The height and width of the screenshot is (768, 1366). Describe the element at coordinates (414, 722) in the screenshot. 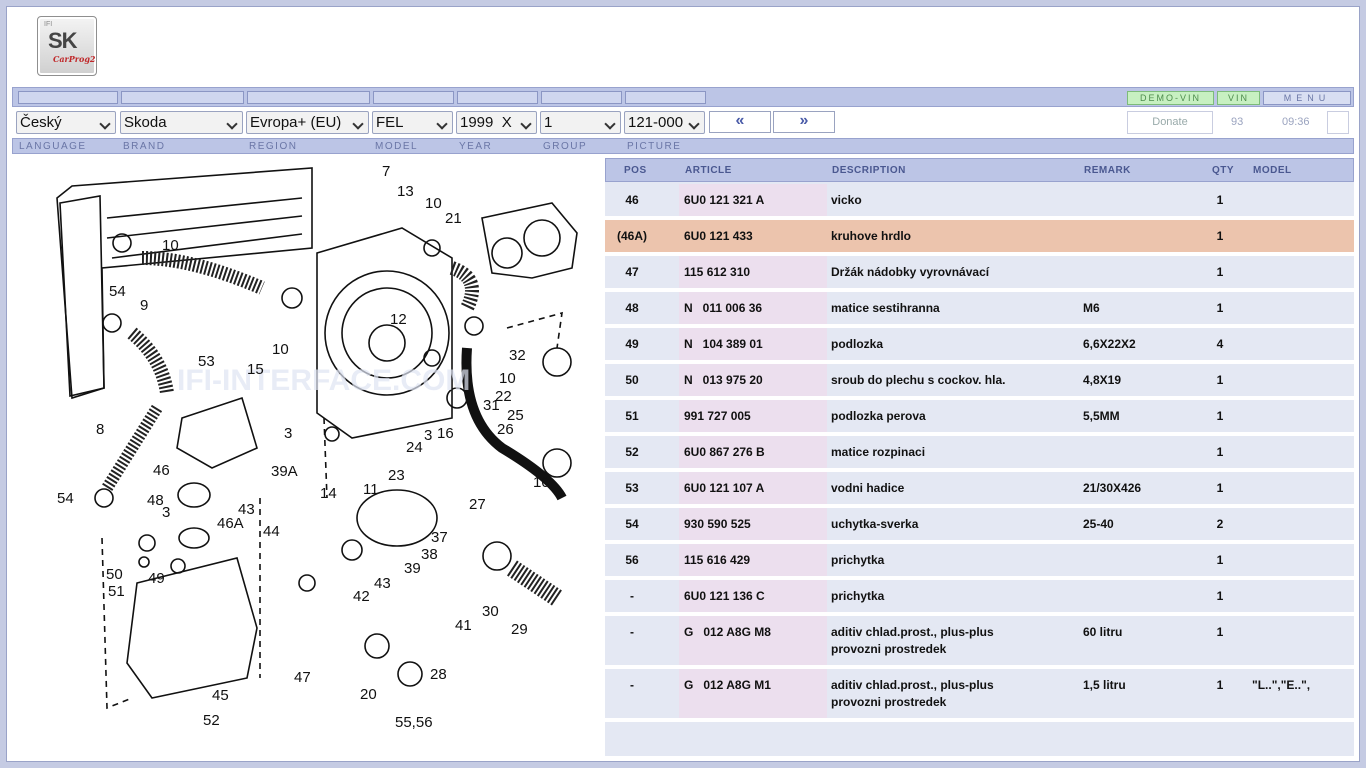

I see `callout-number: 55,56` at that location.